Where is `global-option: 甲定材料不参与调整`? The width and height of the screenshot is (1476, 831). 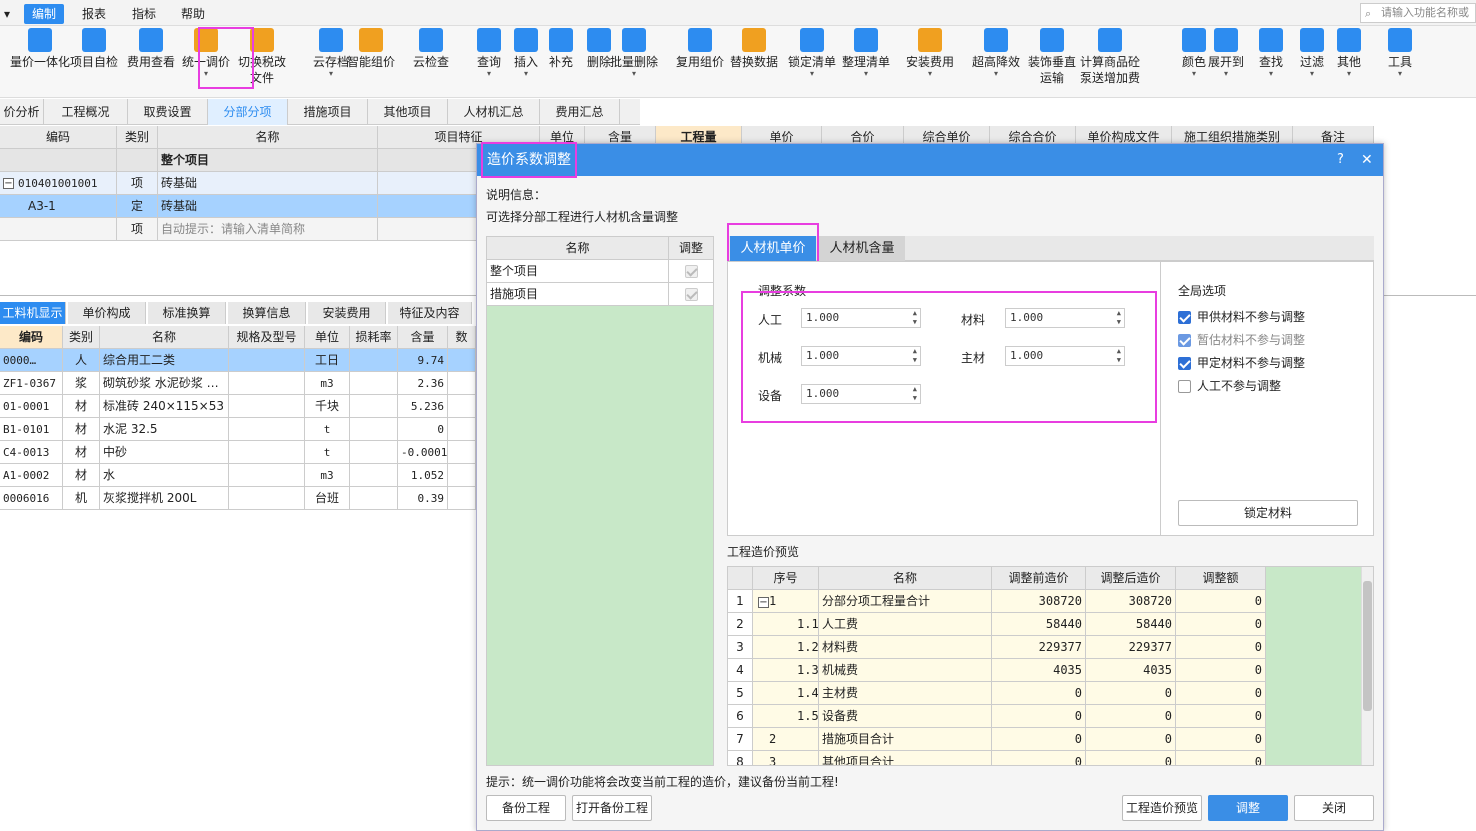
global-option: 甲定材料不参与调整 is located at coordinates (1241, 362).